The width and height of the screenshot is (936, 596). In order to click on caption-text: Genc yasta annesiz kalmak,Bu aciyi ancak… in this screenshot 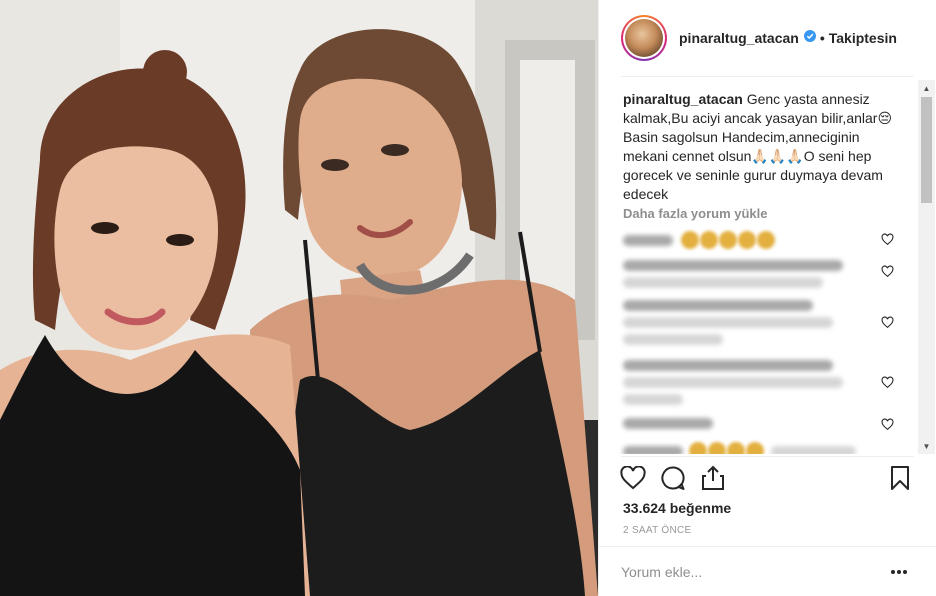, I will do `click(758, 146)`.